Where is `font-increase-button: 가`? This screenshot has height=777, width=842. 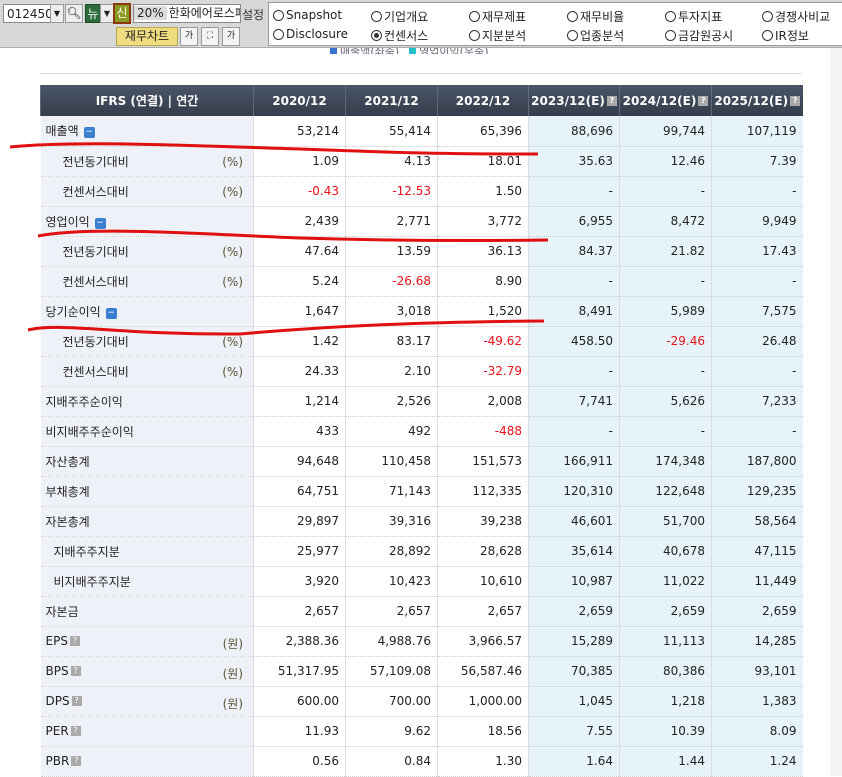
font-increase-button: 가 is located at coordinates (231, 36).